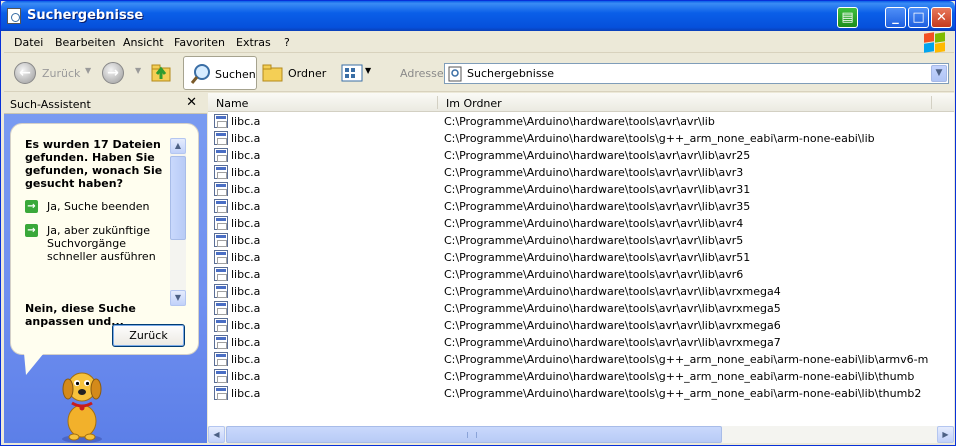  I want to click on title-bar: Suchergebnisse ▤ _ □ ✕, so click(478, 16).